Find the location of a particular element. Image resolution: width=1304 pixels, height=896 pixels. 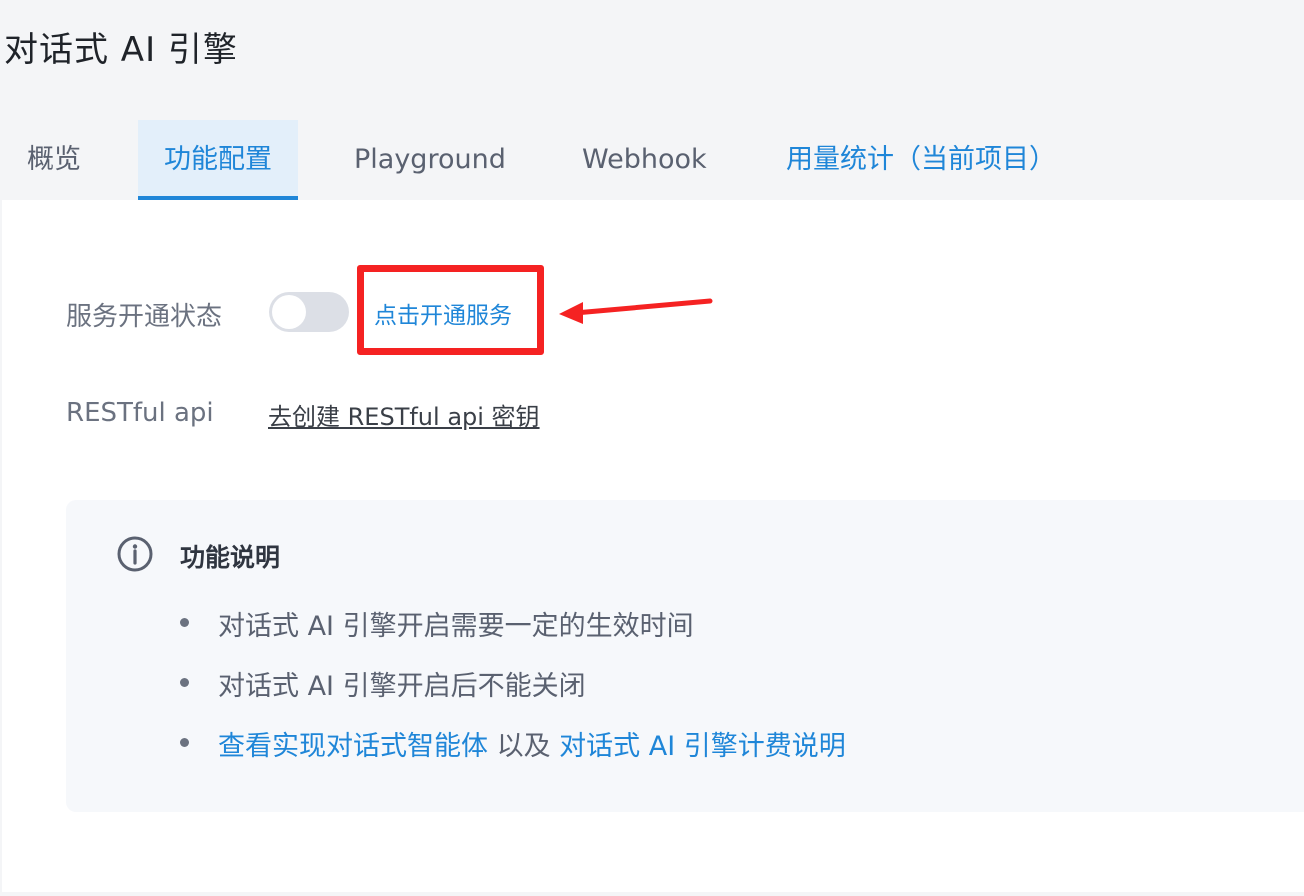

tab-overview: 概览 is located at coordinates (54, 160).